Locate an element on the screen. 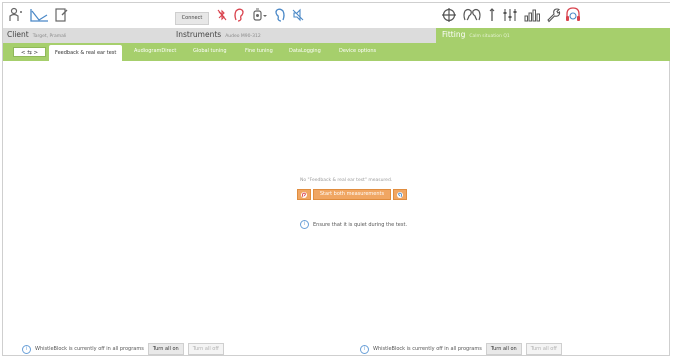 This screenshot has width=673, height=360. client-label: Client is located at coordinates (18, 34).